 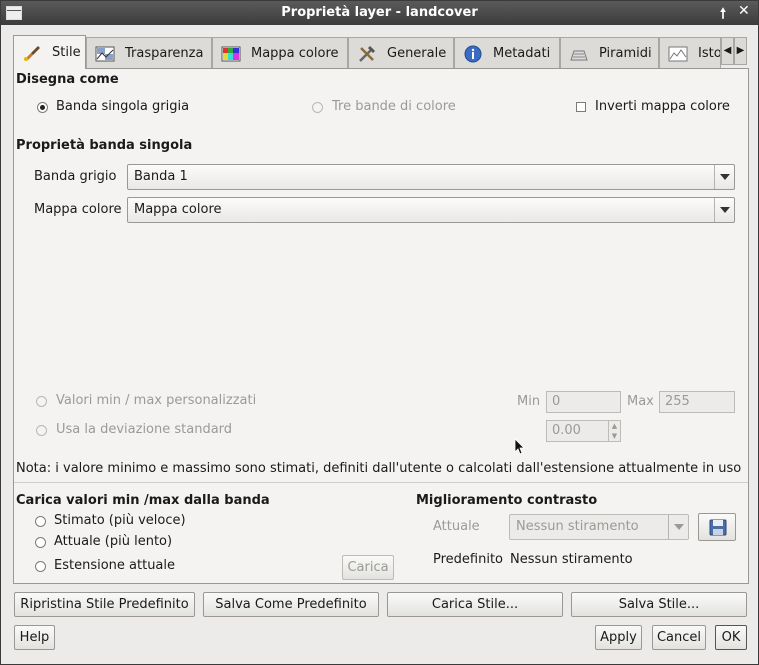 I want to click on tab-trasparenza: Trasparenza, so click(x=149, y=53).